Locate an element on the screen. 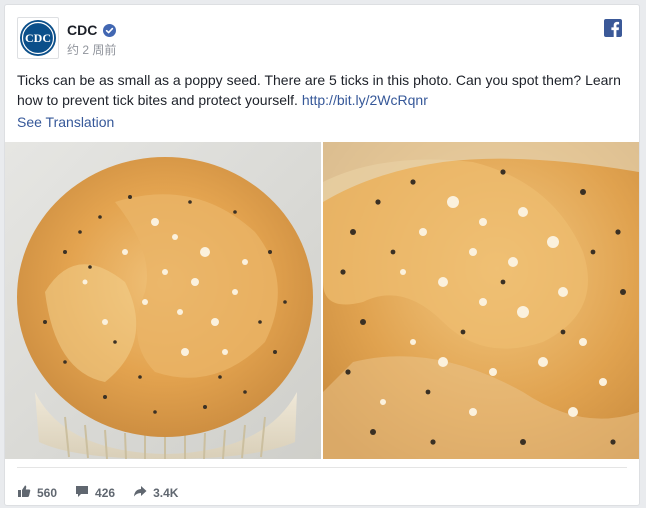 This screenshot has height=508, width=646. comments-stat: 426 is located at coordinates (95, 492).